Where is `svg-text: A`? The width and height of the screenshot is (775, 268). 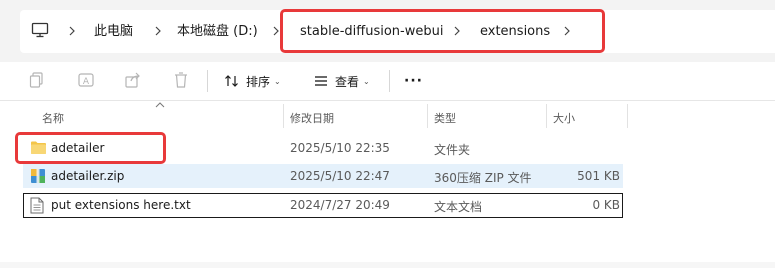 svg-text: A is located at coordinates (86, 82).